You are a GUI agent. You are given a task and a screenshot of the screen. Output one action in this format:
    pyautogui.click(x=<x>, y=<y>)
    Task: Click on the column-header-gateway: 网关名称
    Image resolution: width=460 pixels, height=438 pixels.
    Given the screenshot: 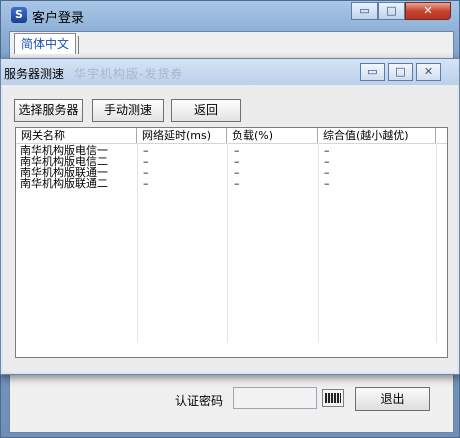 What is the action you would take?
    pyautogui.click(x=76, y=135)
    